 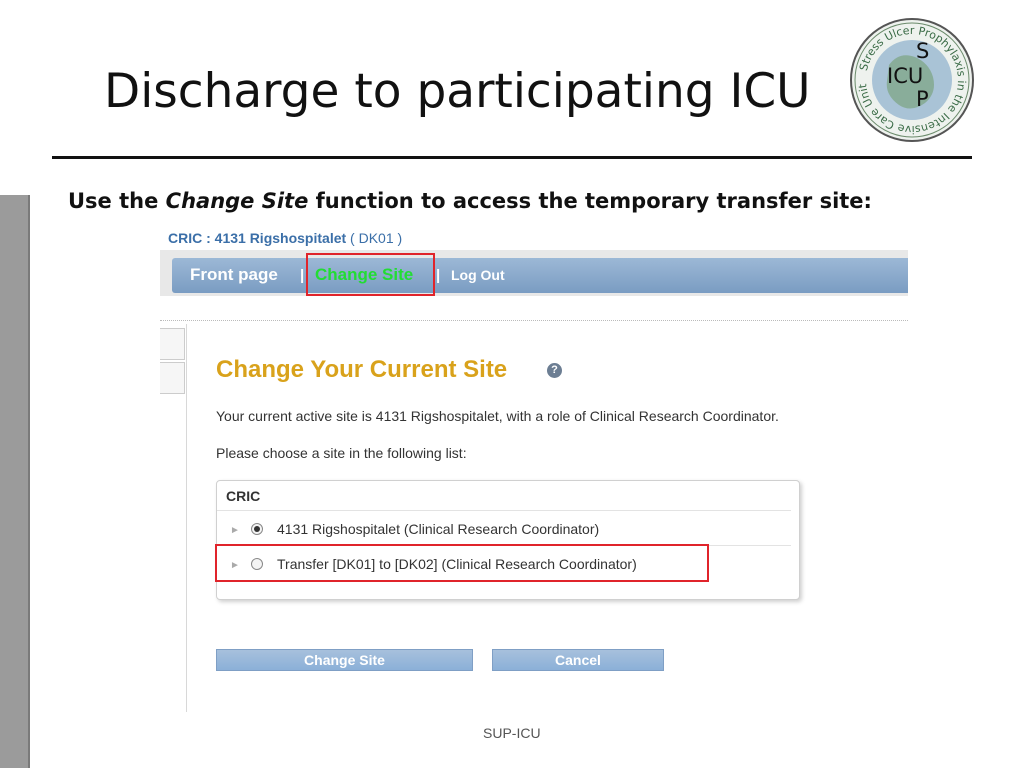 I want to click on left-side-bar, so click(x=15, y=481).